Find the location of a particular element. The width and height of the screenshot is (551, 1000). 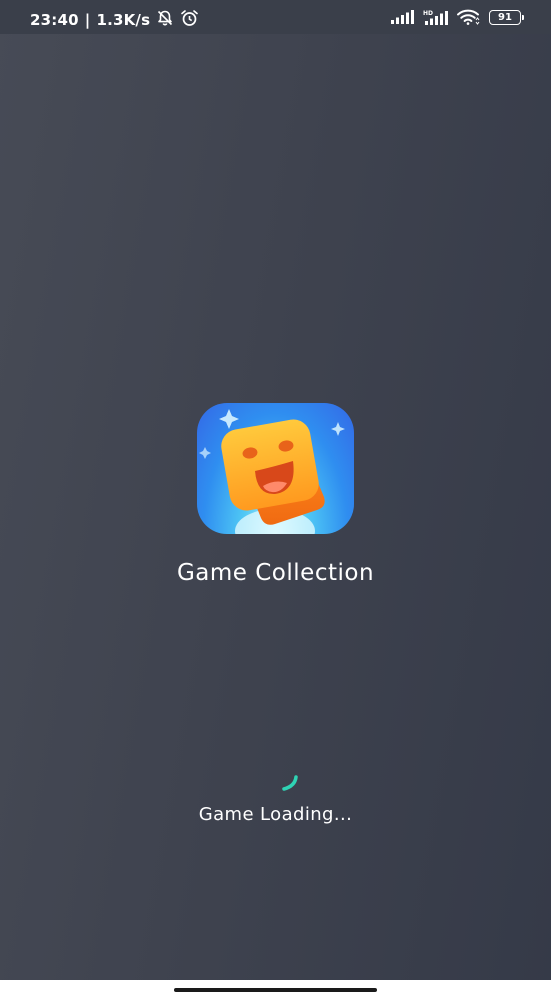

hd-signal-icon: HD is located at coordinates (436, 17).